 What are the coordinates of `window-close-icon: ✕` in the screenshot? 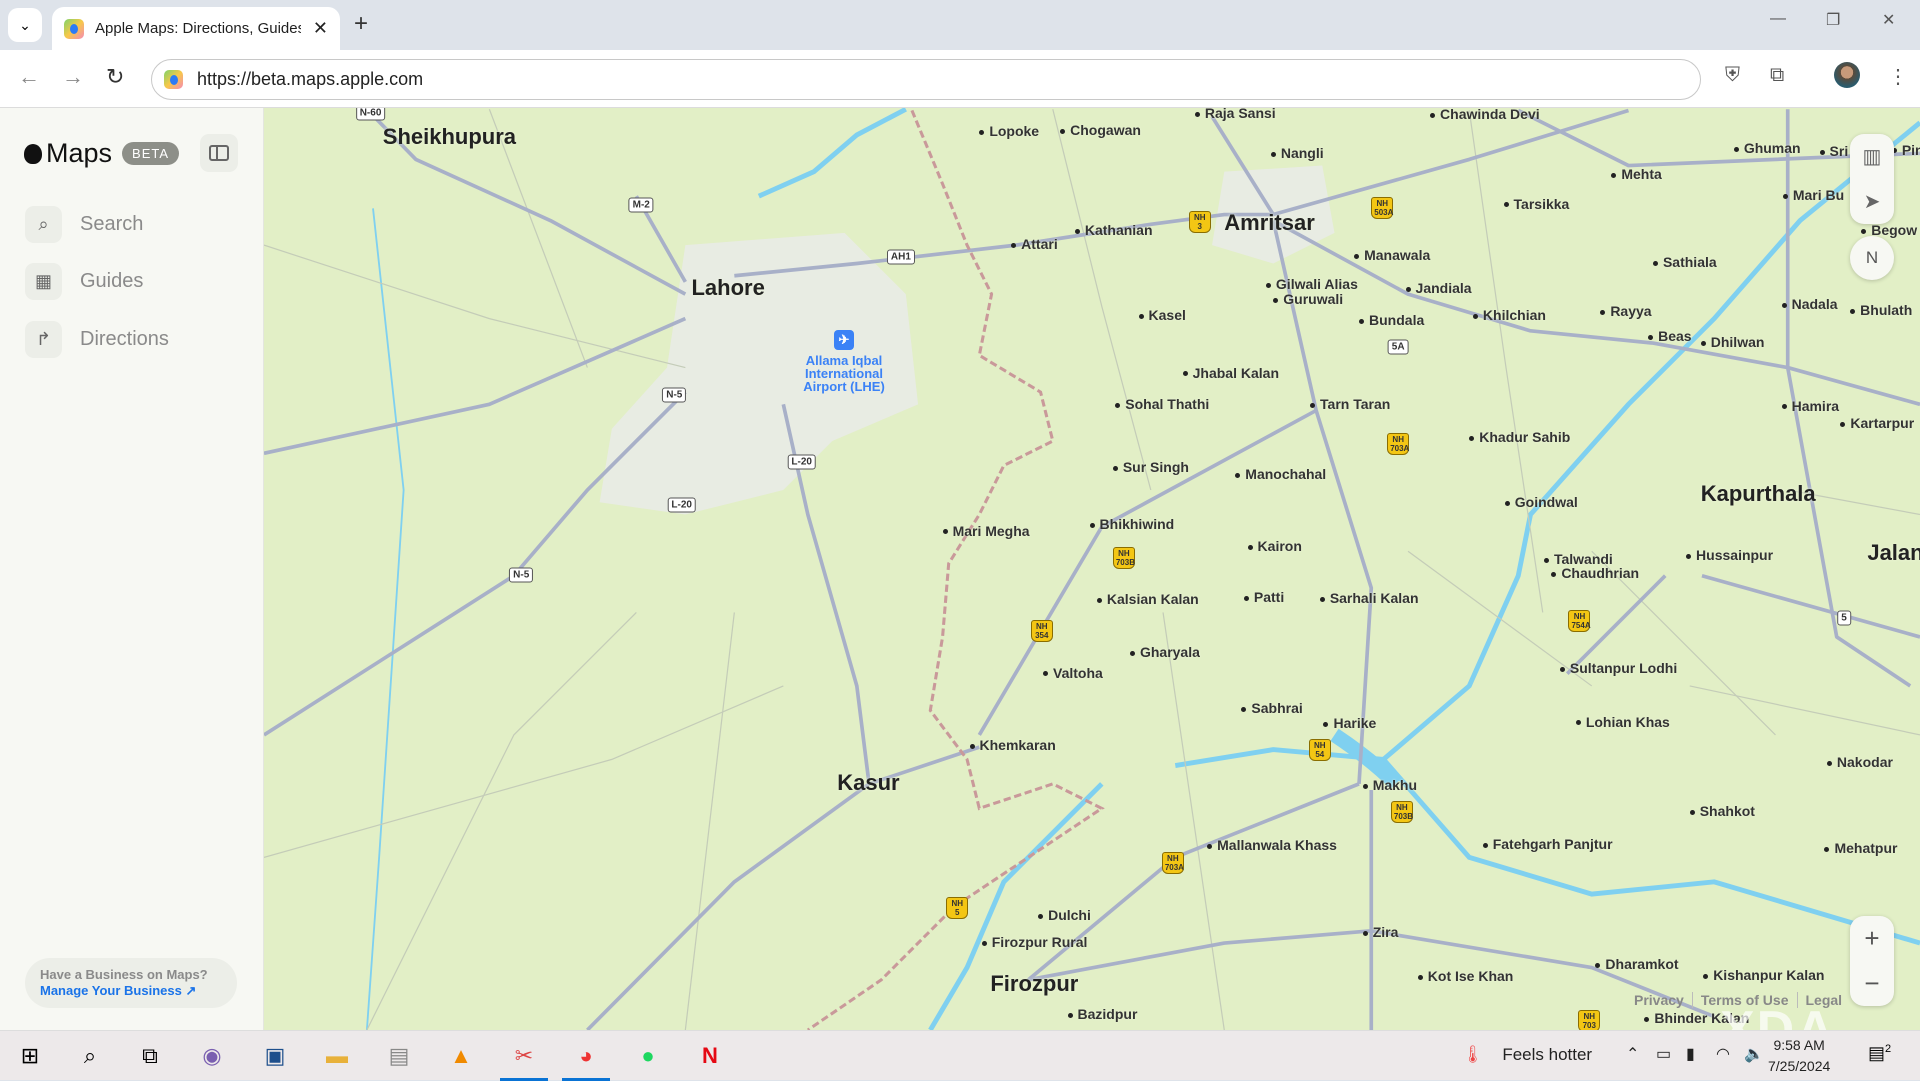 It's located at (1888, 20).